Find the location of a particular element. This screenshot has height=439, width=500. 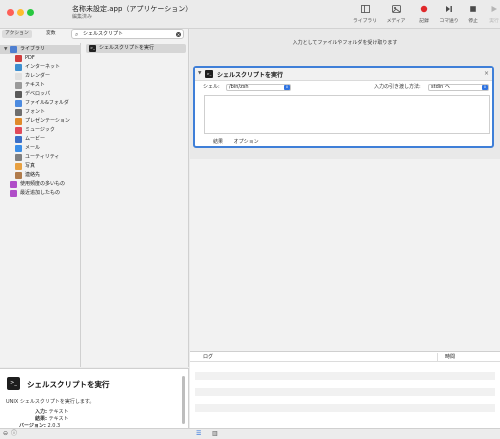

clear-search-icon: × is located at coordinates (178, 34).